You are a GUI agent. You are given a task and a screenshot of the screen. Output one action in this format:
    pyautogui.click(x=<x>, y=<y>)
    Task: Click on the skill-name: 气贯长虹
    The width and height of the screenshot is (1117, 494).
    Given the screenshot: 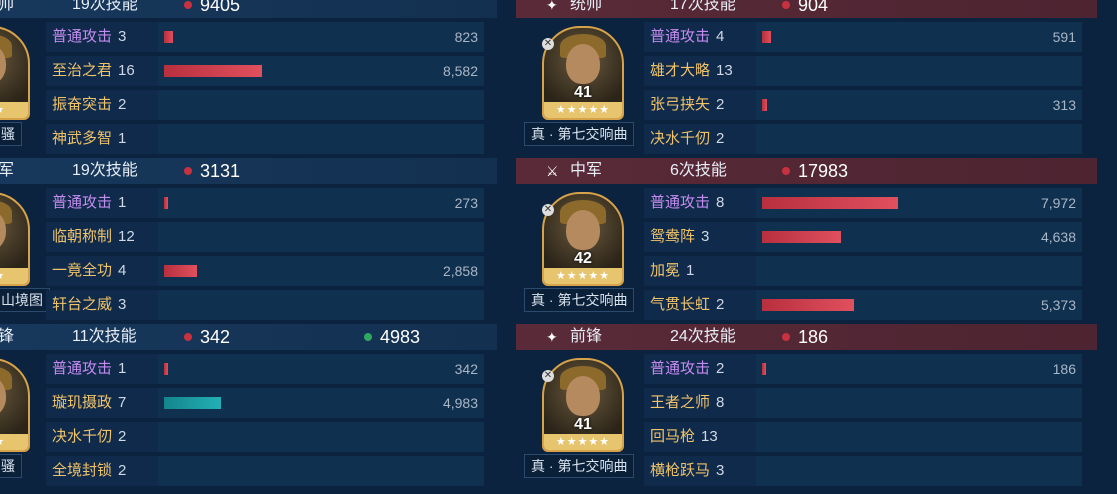 What is the action you would take?
    pyautogui.click(x=680, y=304)
    